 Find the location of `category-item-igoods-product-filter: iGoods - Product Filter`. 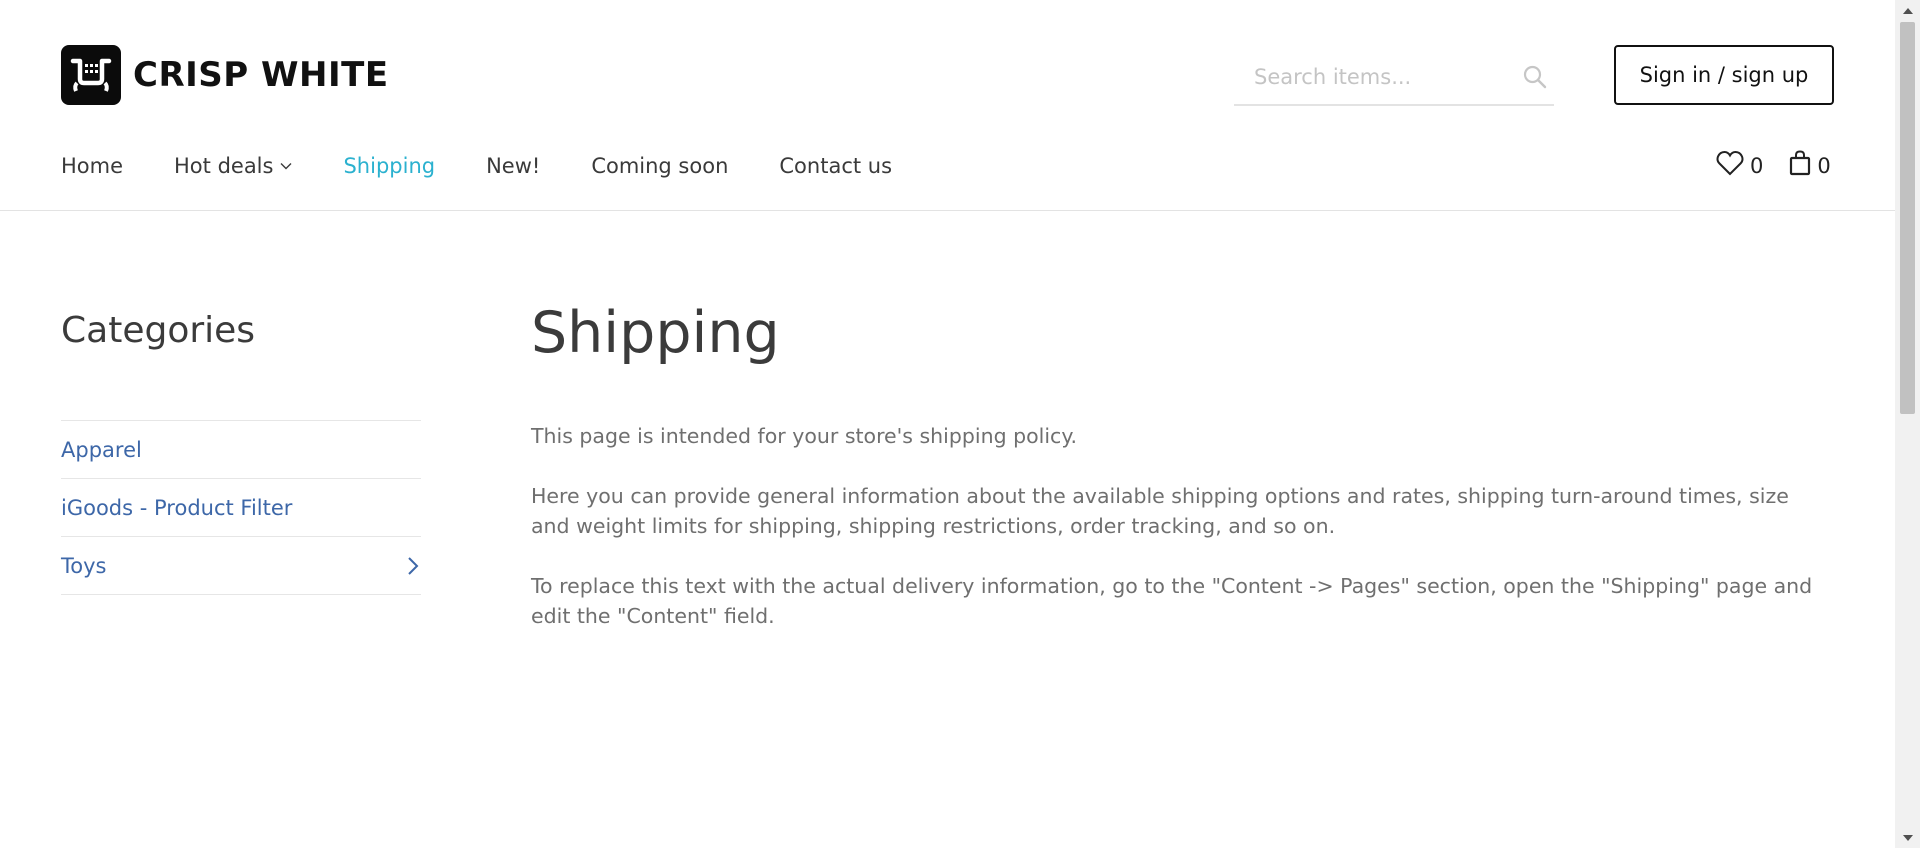

category-item-igoods-product-filter: iGoods - Product Filter is located at coordinates (241, 507).